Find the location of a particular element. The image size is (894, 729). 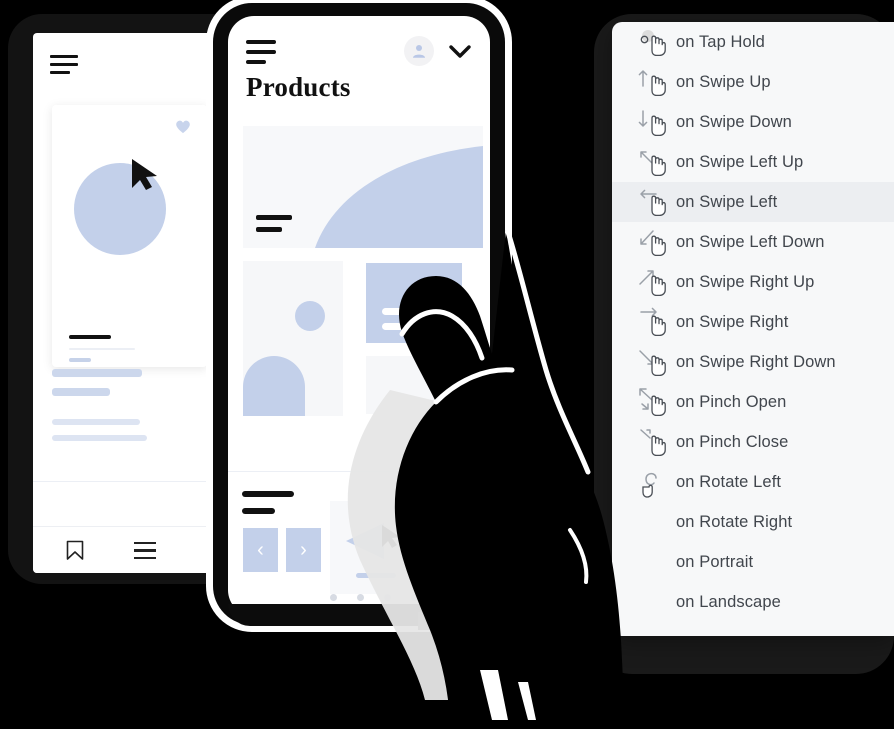

gesture-menu-item-0: on Tap Hold is located at coordinates (753, 42).